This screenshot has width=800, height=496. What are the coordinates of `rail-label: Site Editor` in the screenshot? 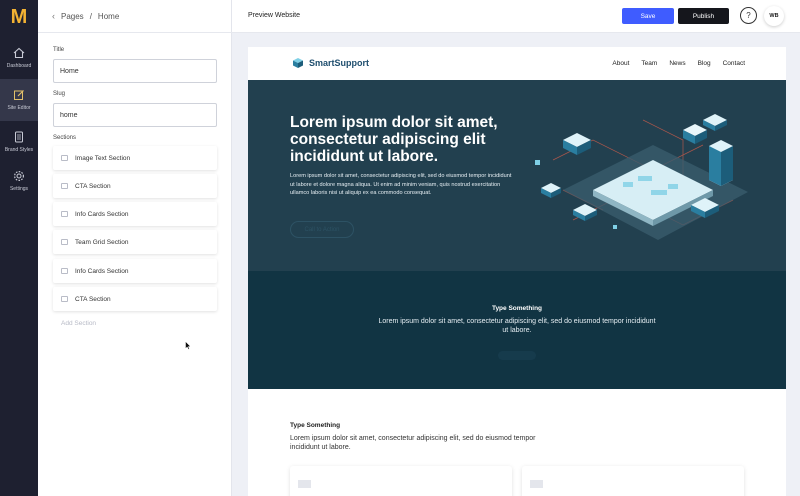 It's located at (19, 108).